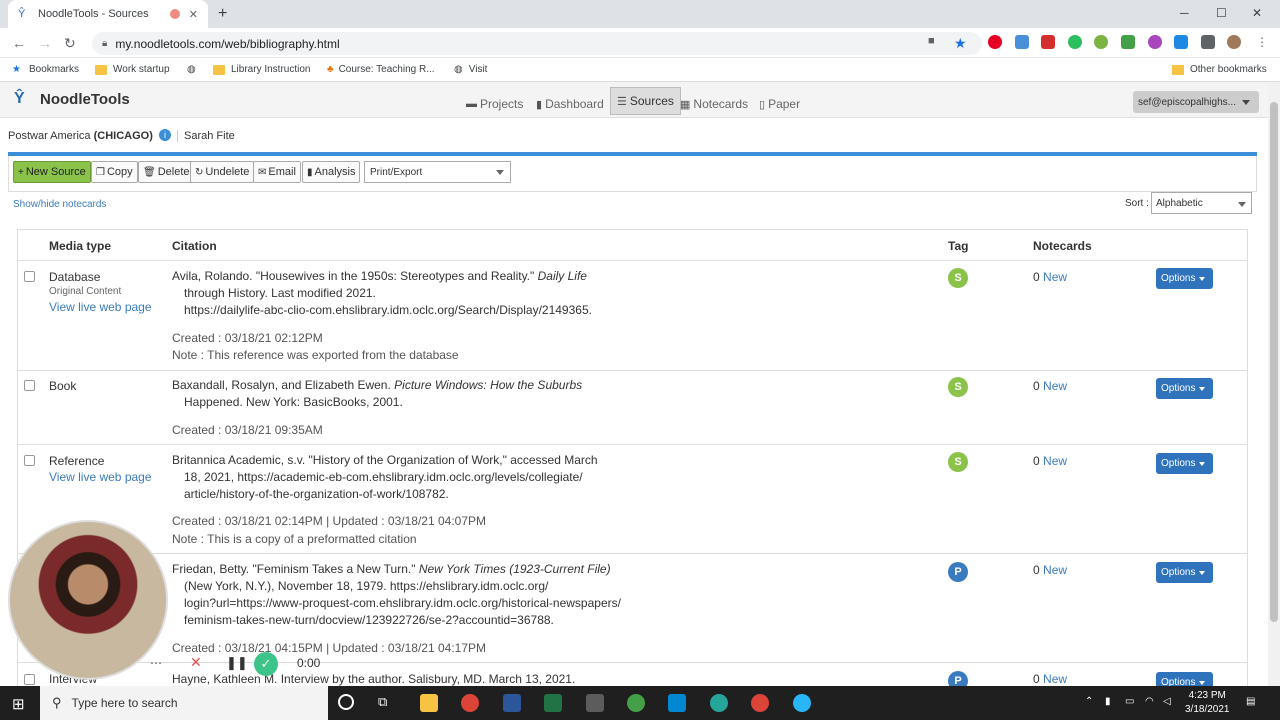 This screenshot has height=720, width=1280. Describe the element at coordinates (1184, 13) in the screenshot. I see `minimize-icon: ─` at that location.